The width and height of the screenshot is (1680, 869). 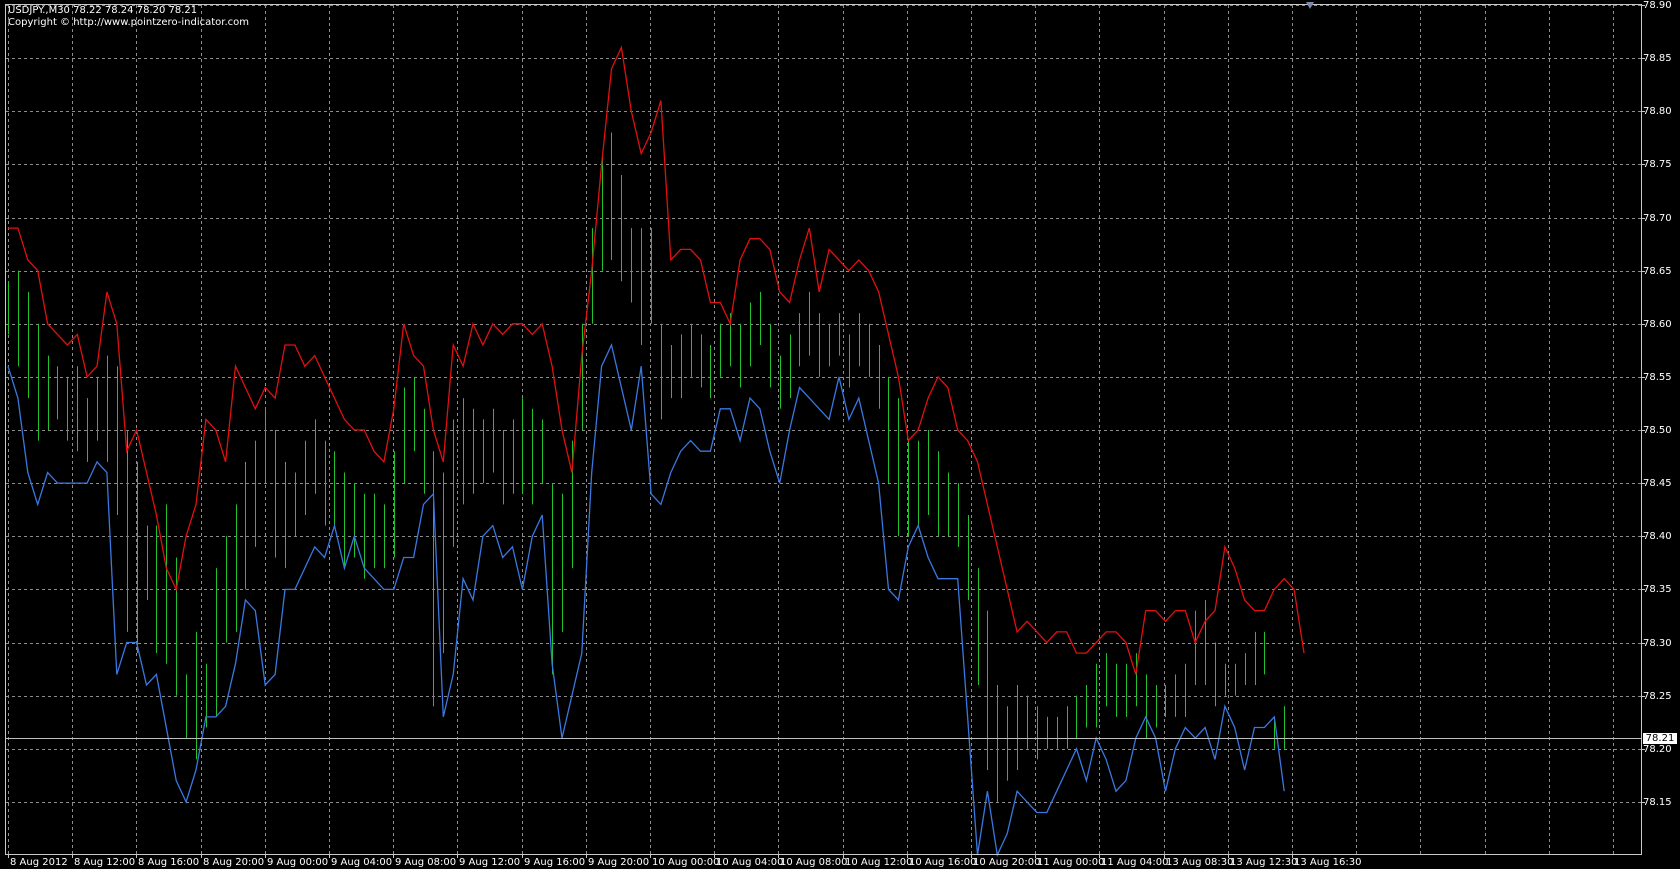 I want to click on x-tick-label: 9 Aug 20:00, so click(x=619, y=862).